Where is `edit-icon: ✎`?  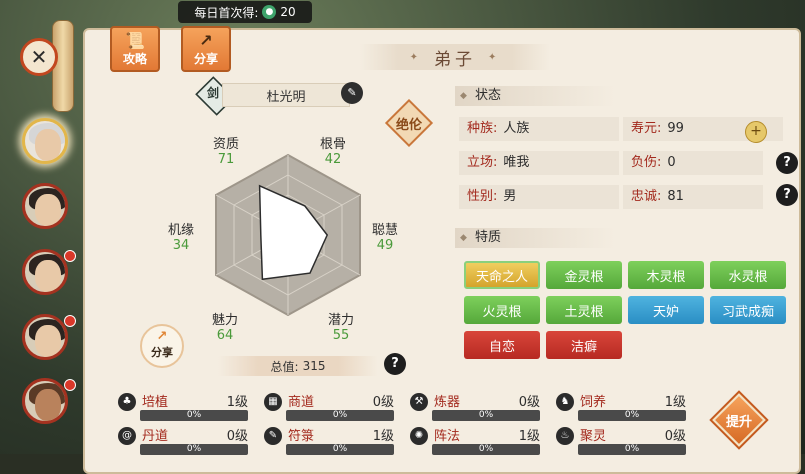
edit-icon: ✎ is located at coordinates (352, 92).